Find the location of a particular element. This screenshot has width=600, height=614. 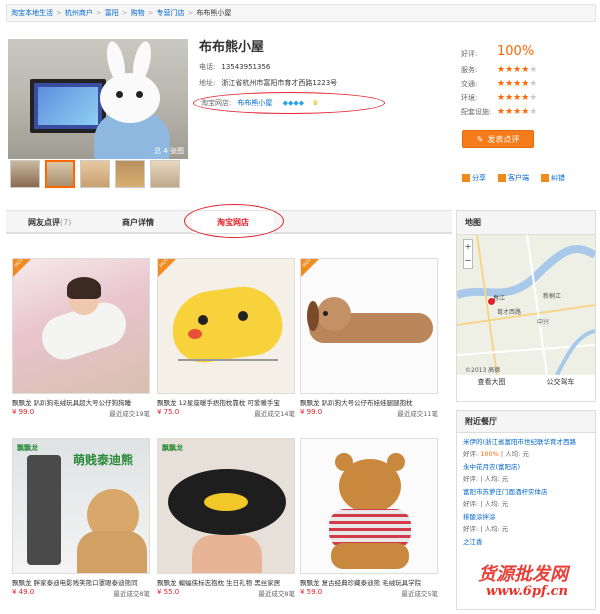

map-footer: 查看大图 公交驾车 is located at coordinates (526, 382).